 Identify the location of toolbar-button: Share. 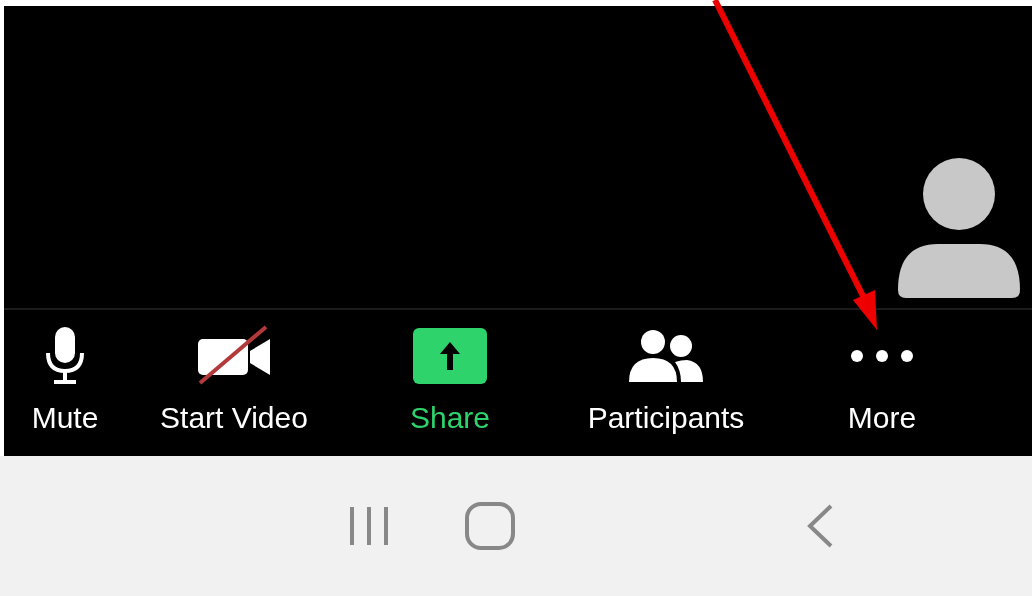
(450, 390).